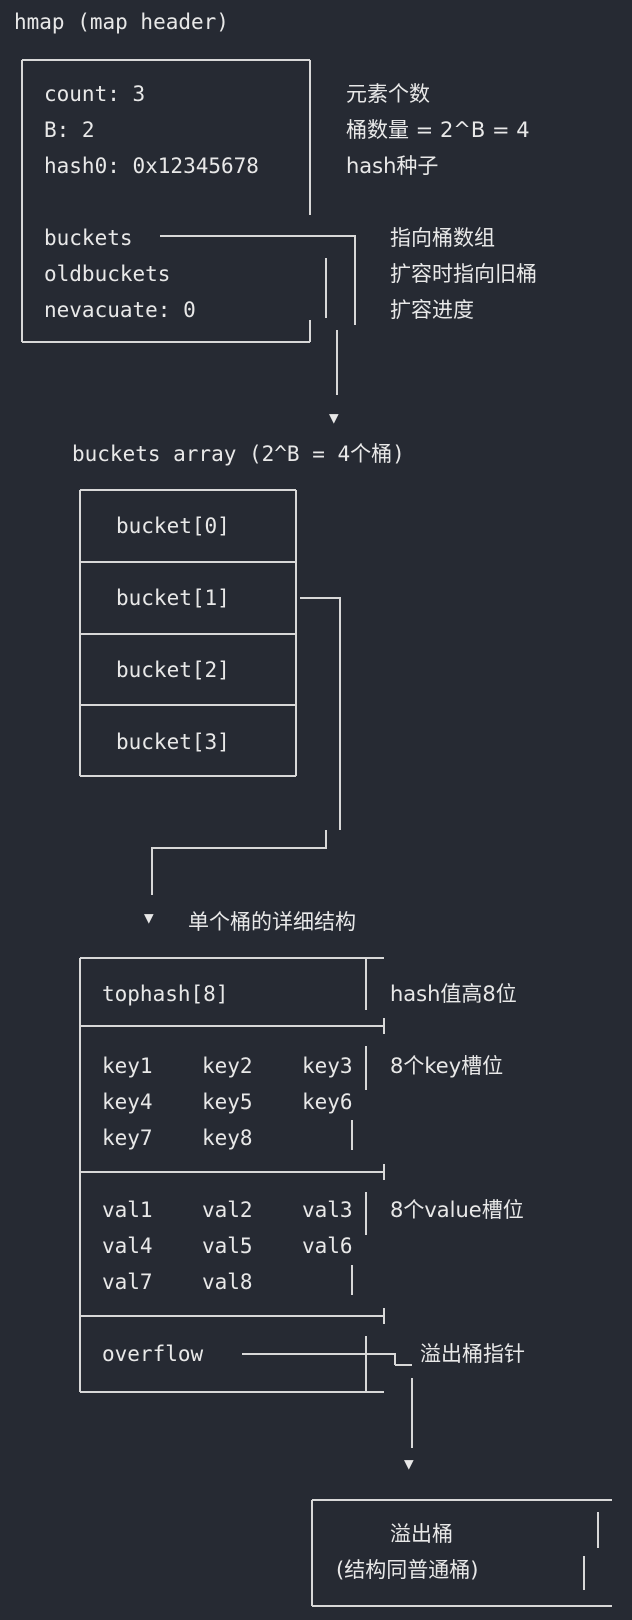  Describe the element at coordinates (327, 1210) in the screenshot. I see `value-slot: val3` at that location.